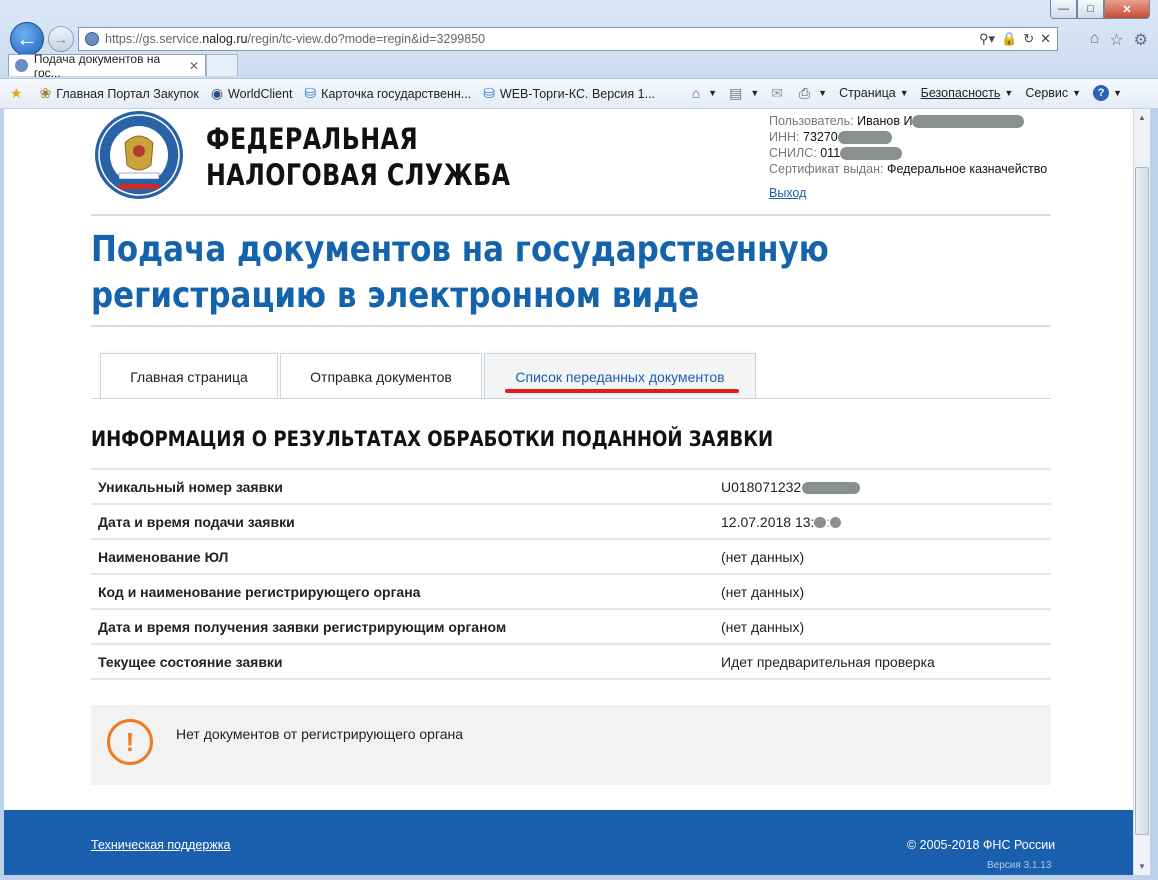 This screenshot has height=880, width=1158. What do you see at coordinates (1028, 39) in the screenshot?
I see `refresh-icon: ↻` at bounding box center [1028, 39].